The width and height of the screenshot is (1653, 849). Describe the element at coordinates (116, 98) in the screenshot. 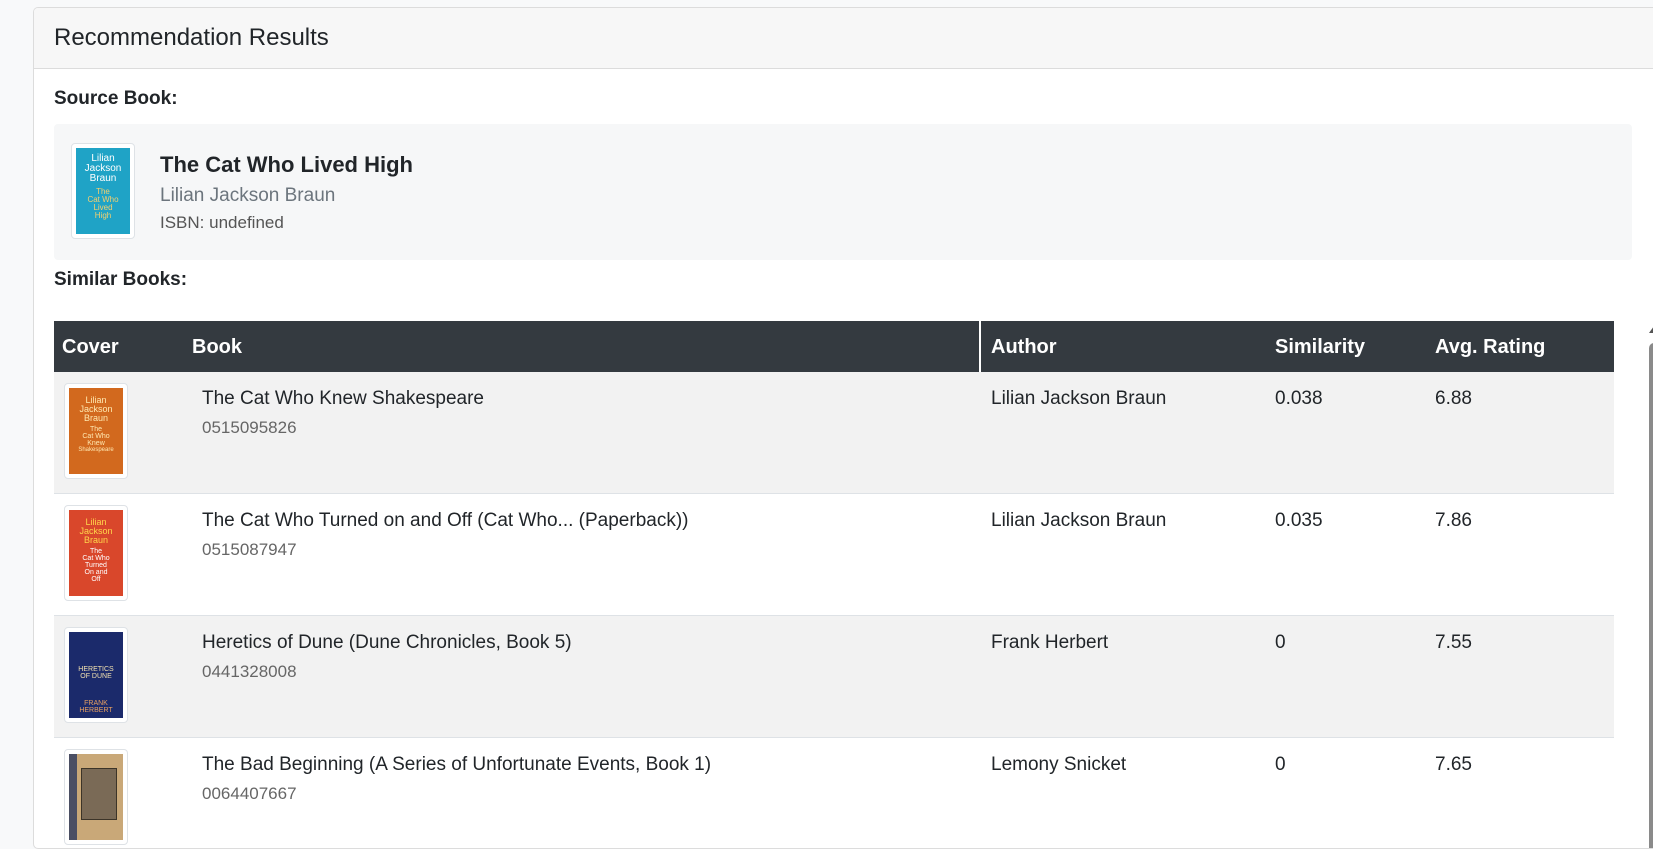

I see `source-book-label: Source Book:` at that location.